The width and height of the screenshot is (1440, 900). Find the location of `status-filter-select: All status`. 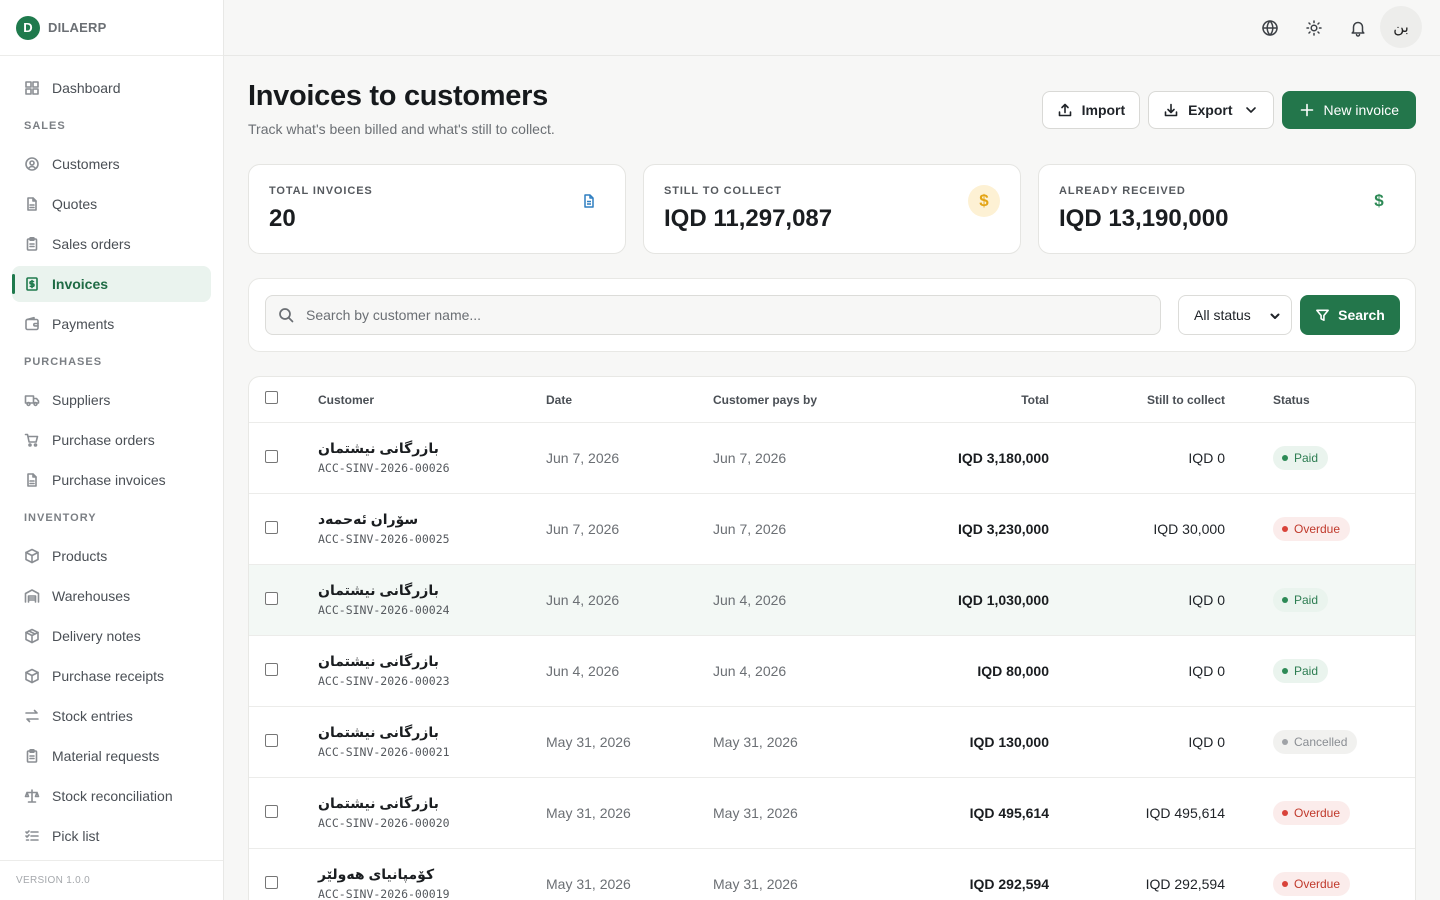

status-filter-select: All status is located at coordinates (1235, 315).